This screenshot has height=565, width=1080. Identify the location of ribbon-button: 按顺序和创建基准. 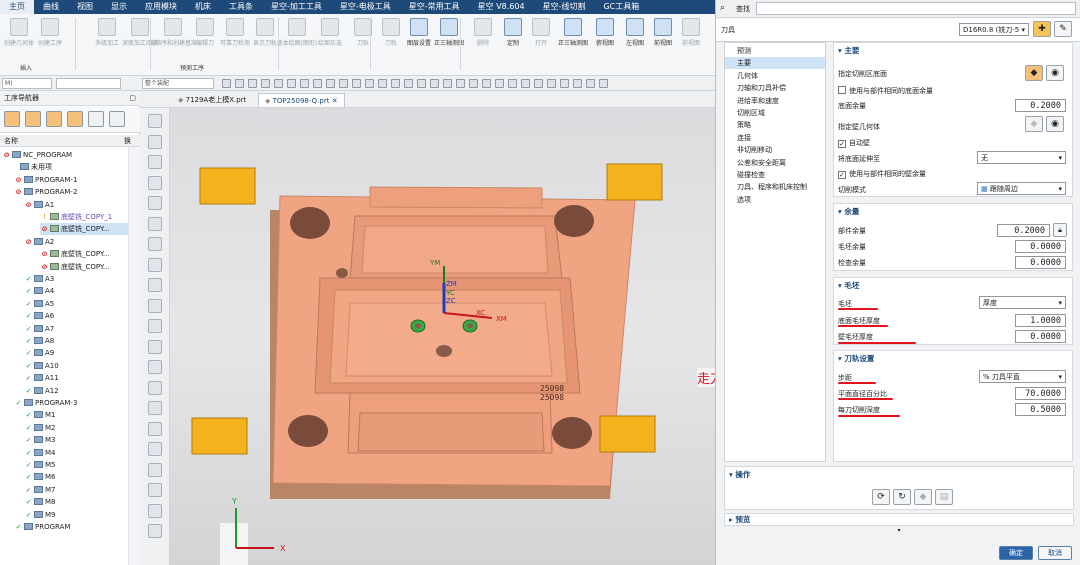
(173, 30).